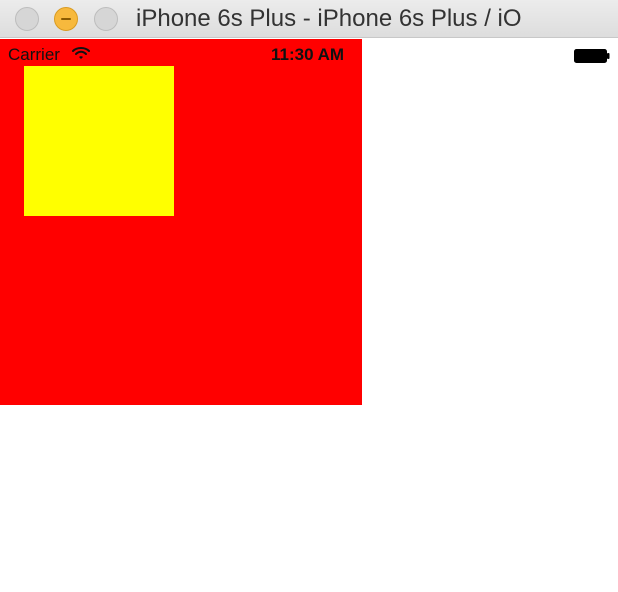 This screenshot has width=618, height=592. What do you see at coordinates (592, 56) in the screenshot?
I see `battery-icon` at bounding box center [592, 56].